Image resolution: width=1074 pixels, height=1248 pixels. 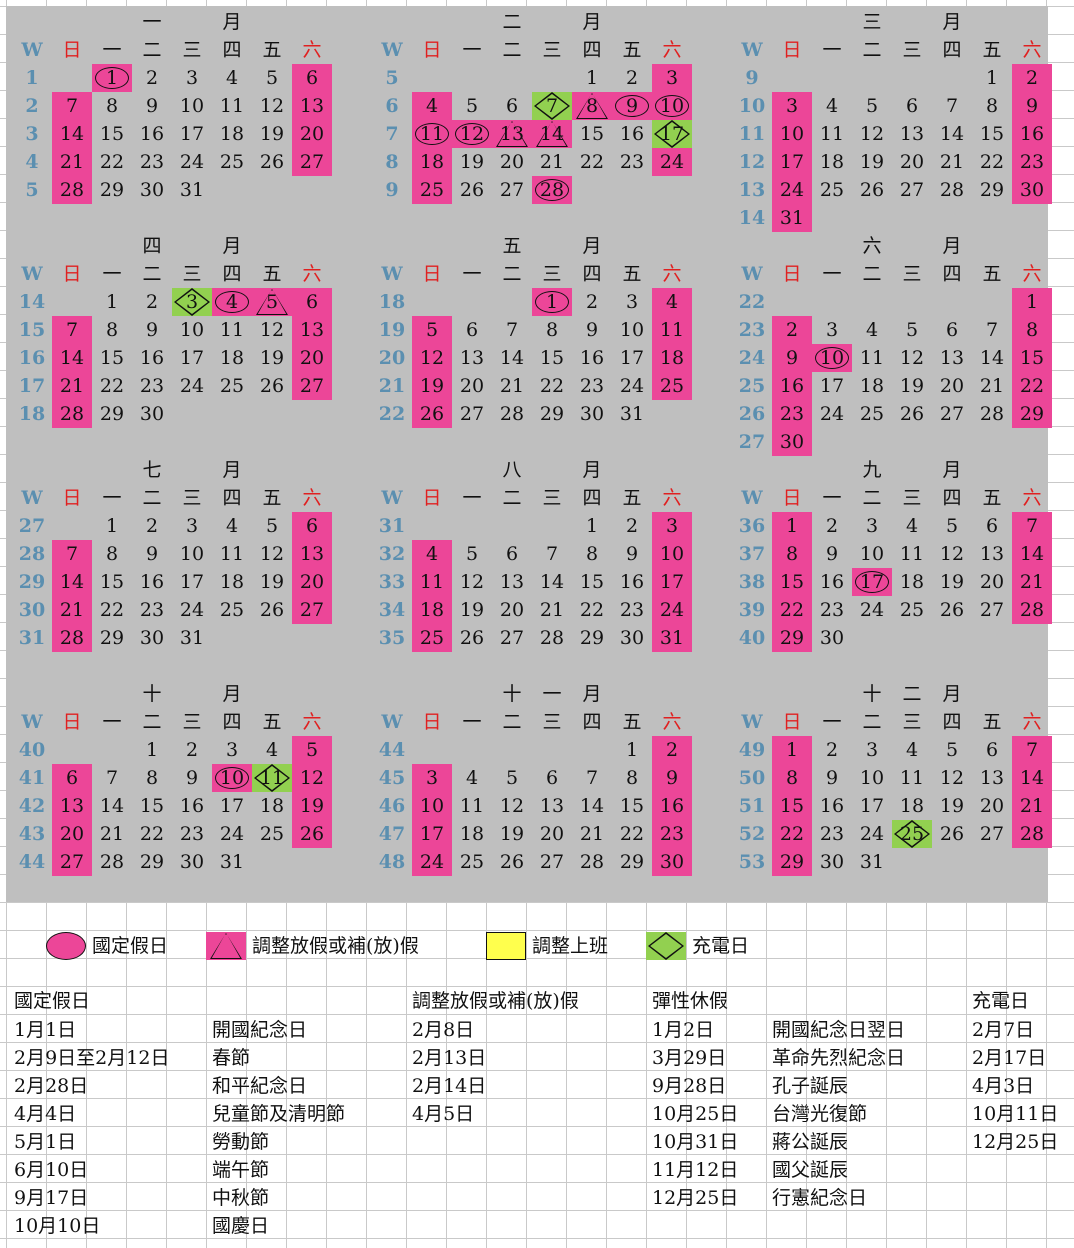 What do you see at coordinates (537, 946) in the screenshot?
I see `legend: 國定假日 調整放假或補(放)假 調整上班 充電日` at bounding box center [537, 946].